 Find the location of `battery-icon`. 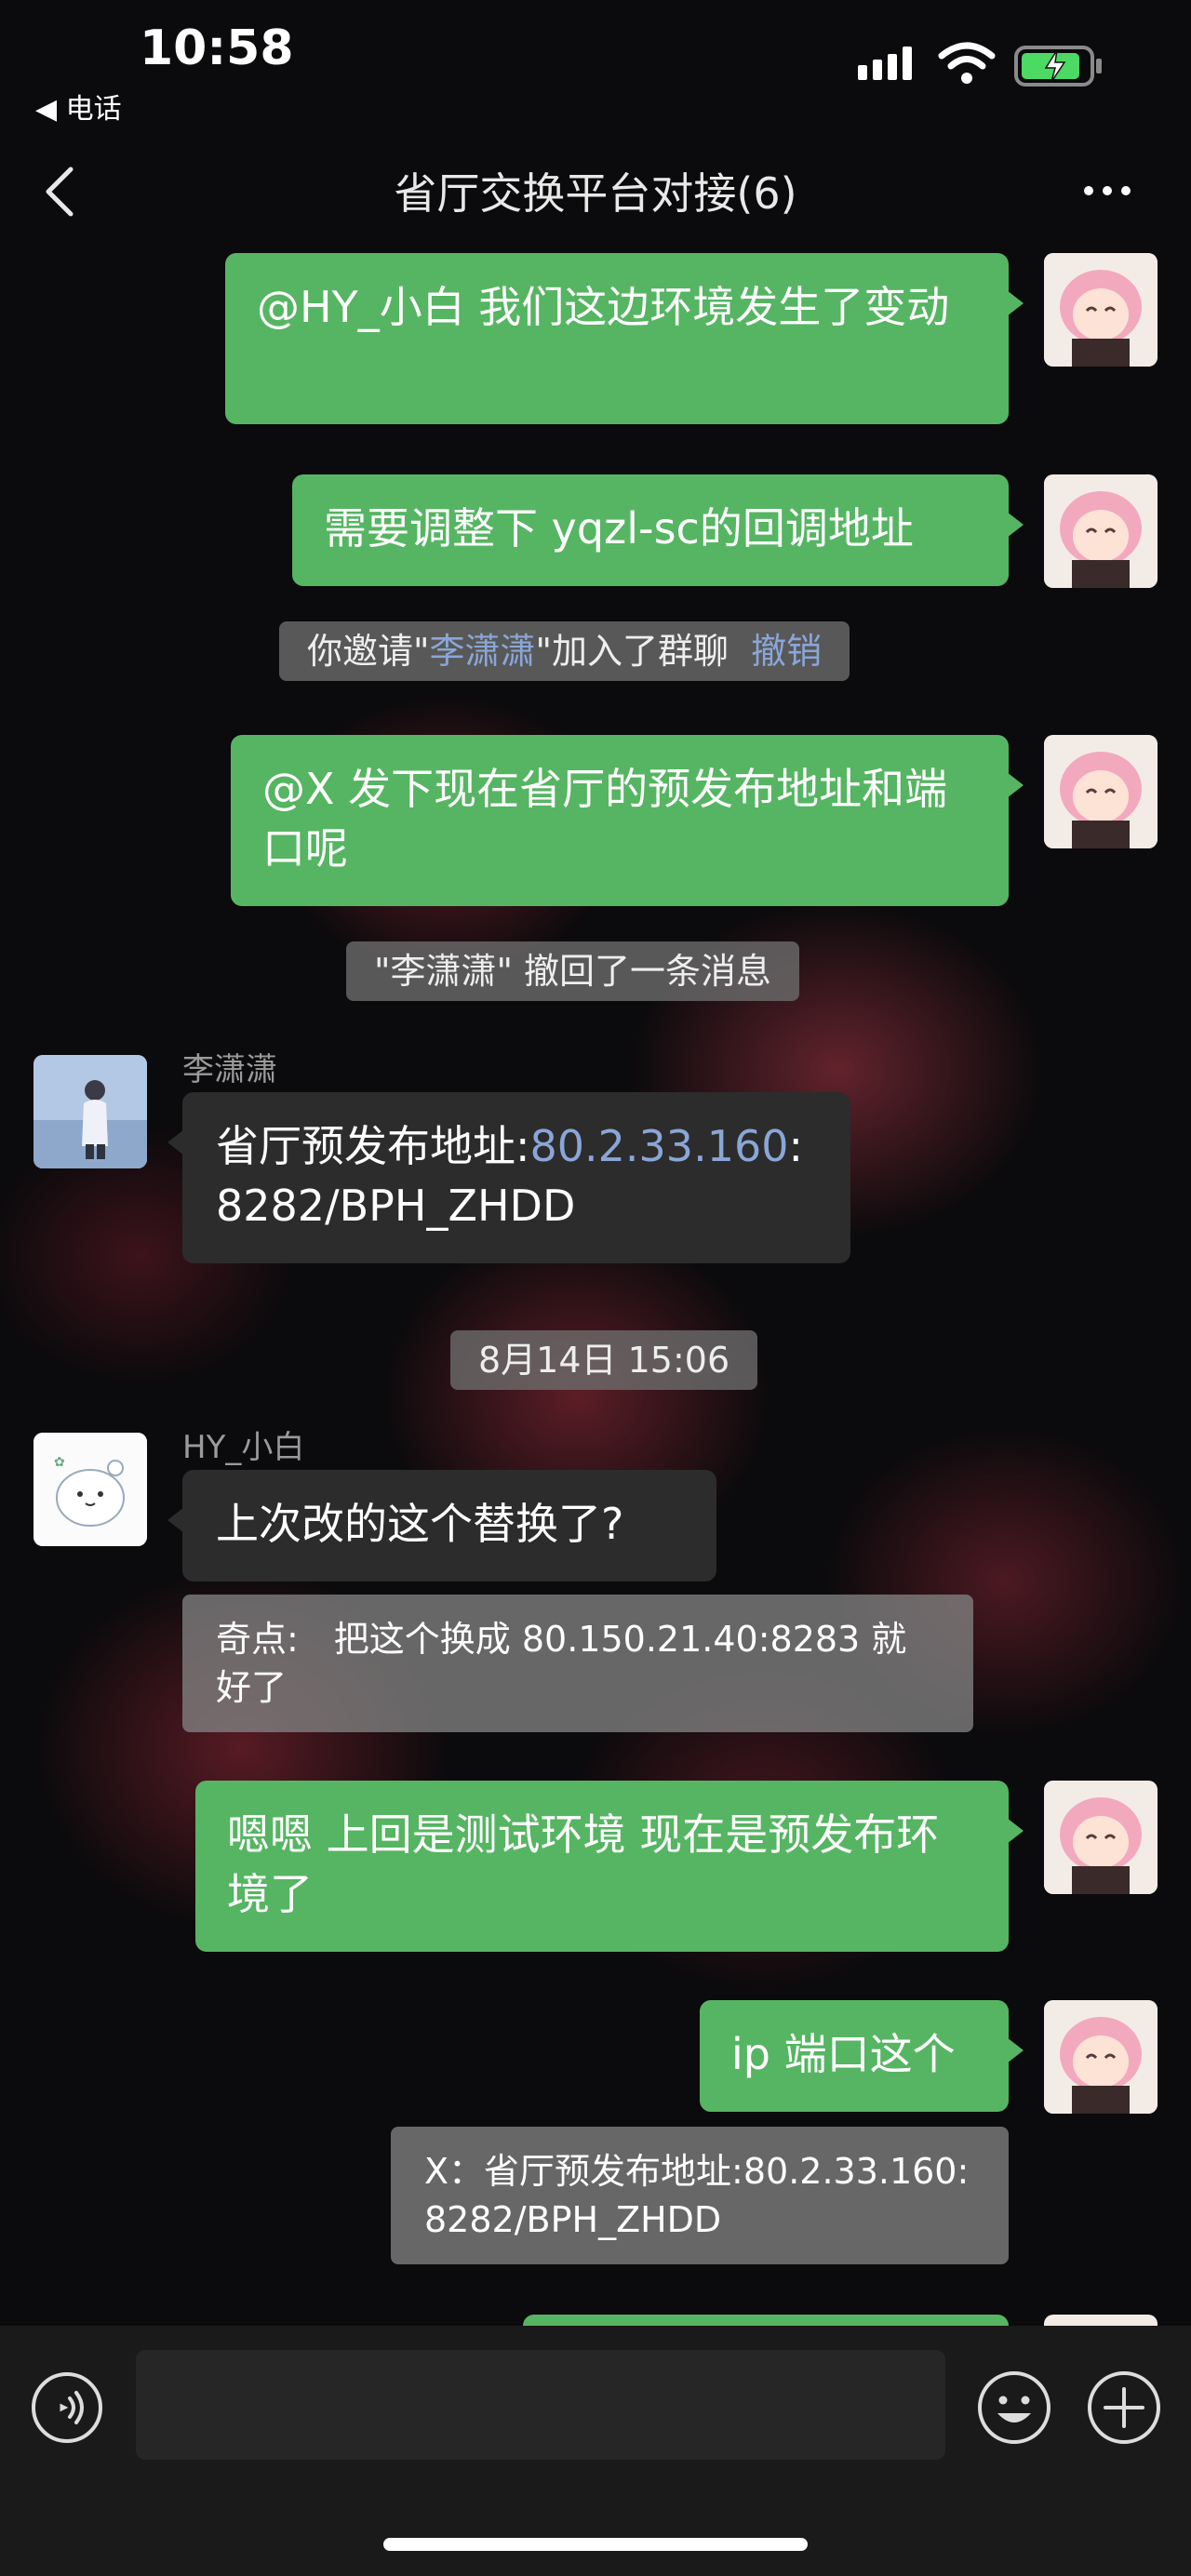

battery-icon is located at coordinates (1058, 66).